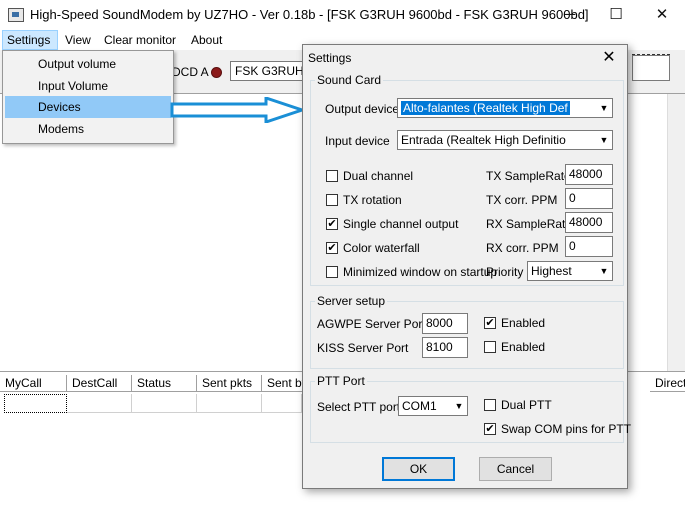 This screenshot has height=506, width=685. What do you see at coordinates (349, 80) in the screenshot?
I see `sound-card-group-label: Sound Card` at bounding box center [349, 80].